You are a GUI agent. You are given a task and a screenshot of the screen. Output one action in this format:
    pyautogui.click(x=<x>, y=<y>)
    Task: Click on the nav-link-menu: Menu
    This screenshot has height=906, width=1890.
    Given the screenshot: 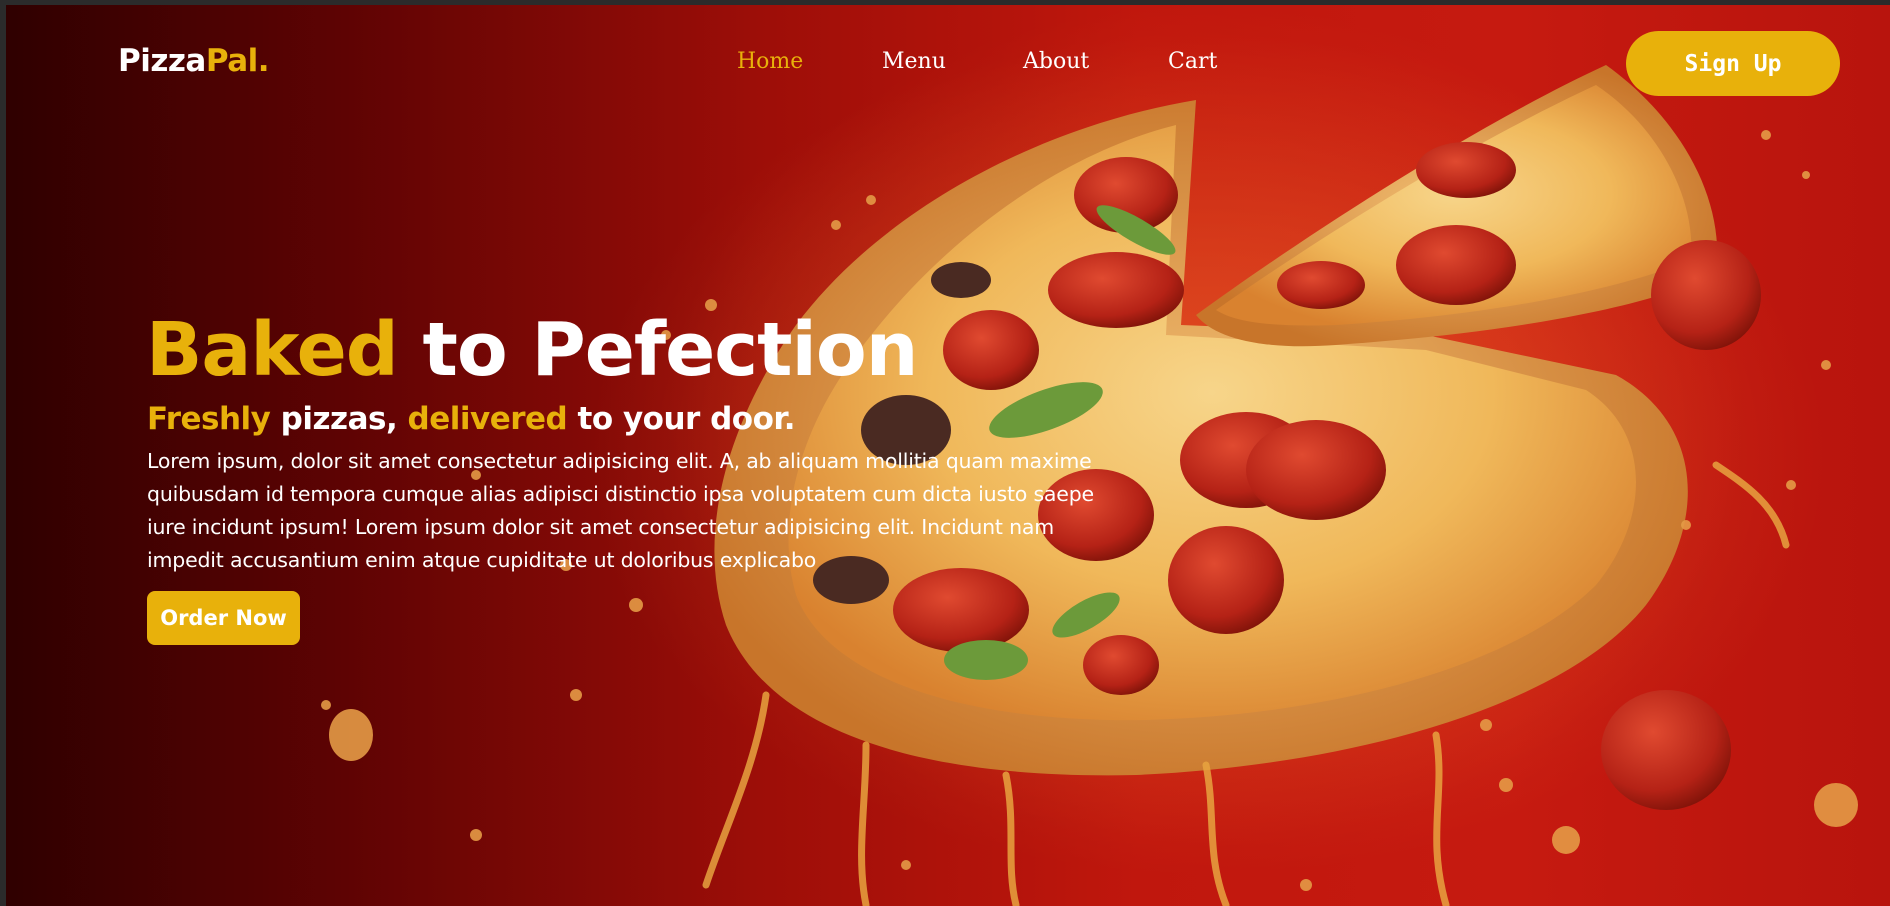 What is the action you would take?
    pyautogui.click(x=914, y=61)
    